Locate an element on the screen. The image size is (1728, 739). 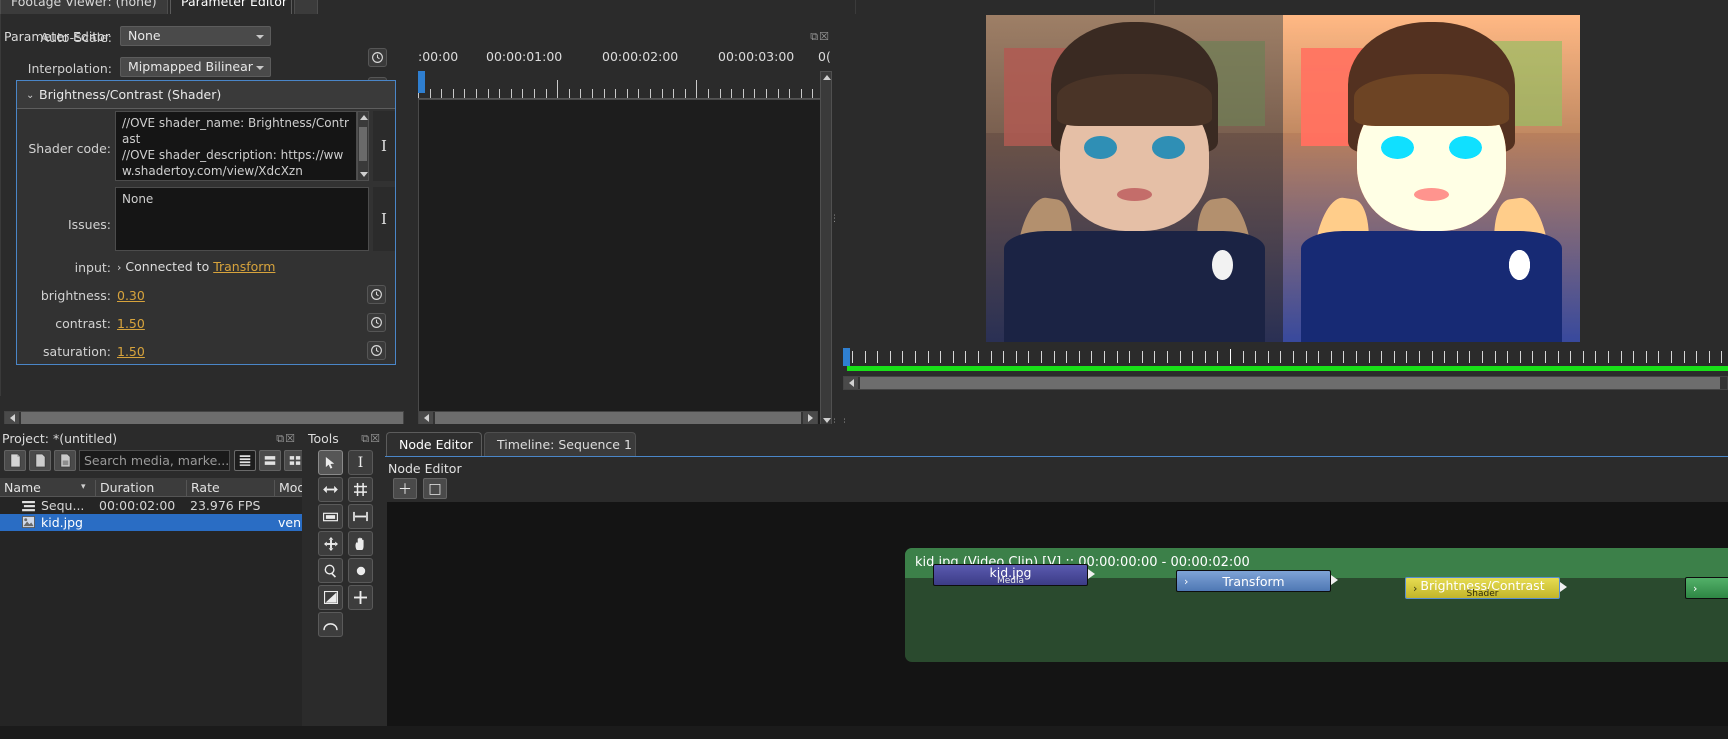
move-horizontal-tool-icon is located at coordinates (330, 489).